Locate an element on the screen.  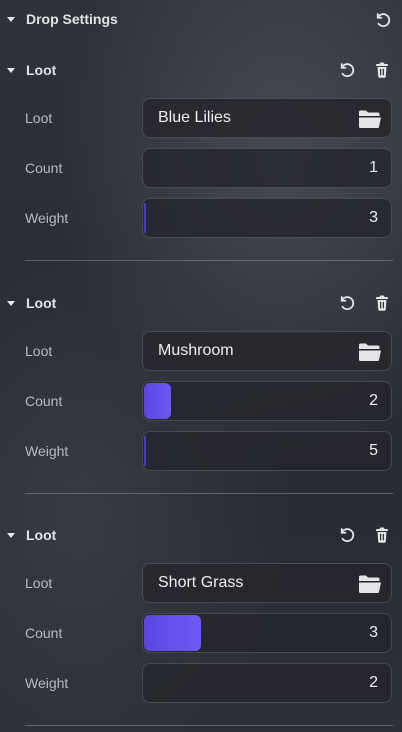
count-slider: 3 is located at coordinates (267, 633).